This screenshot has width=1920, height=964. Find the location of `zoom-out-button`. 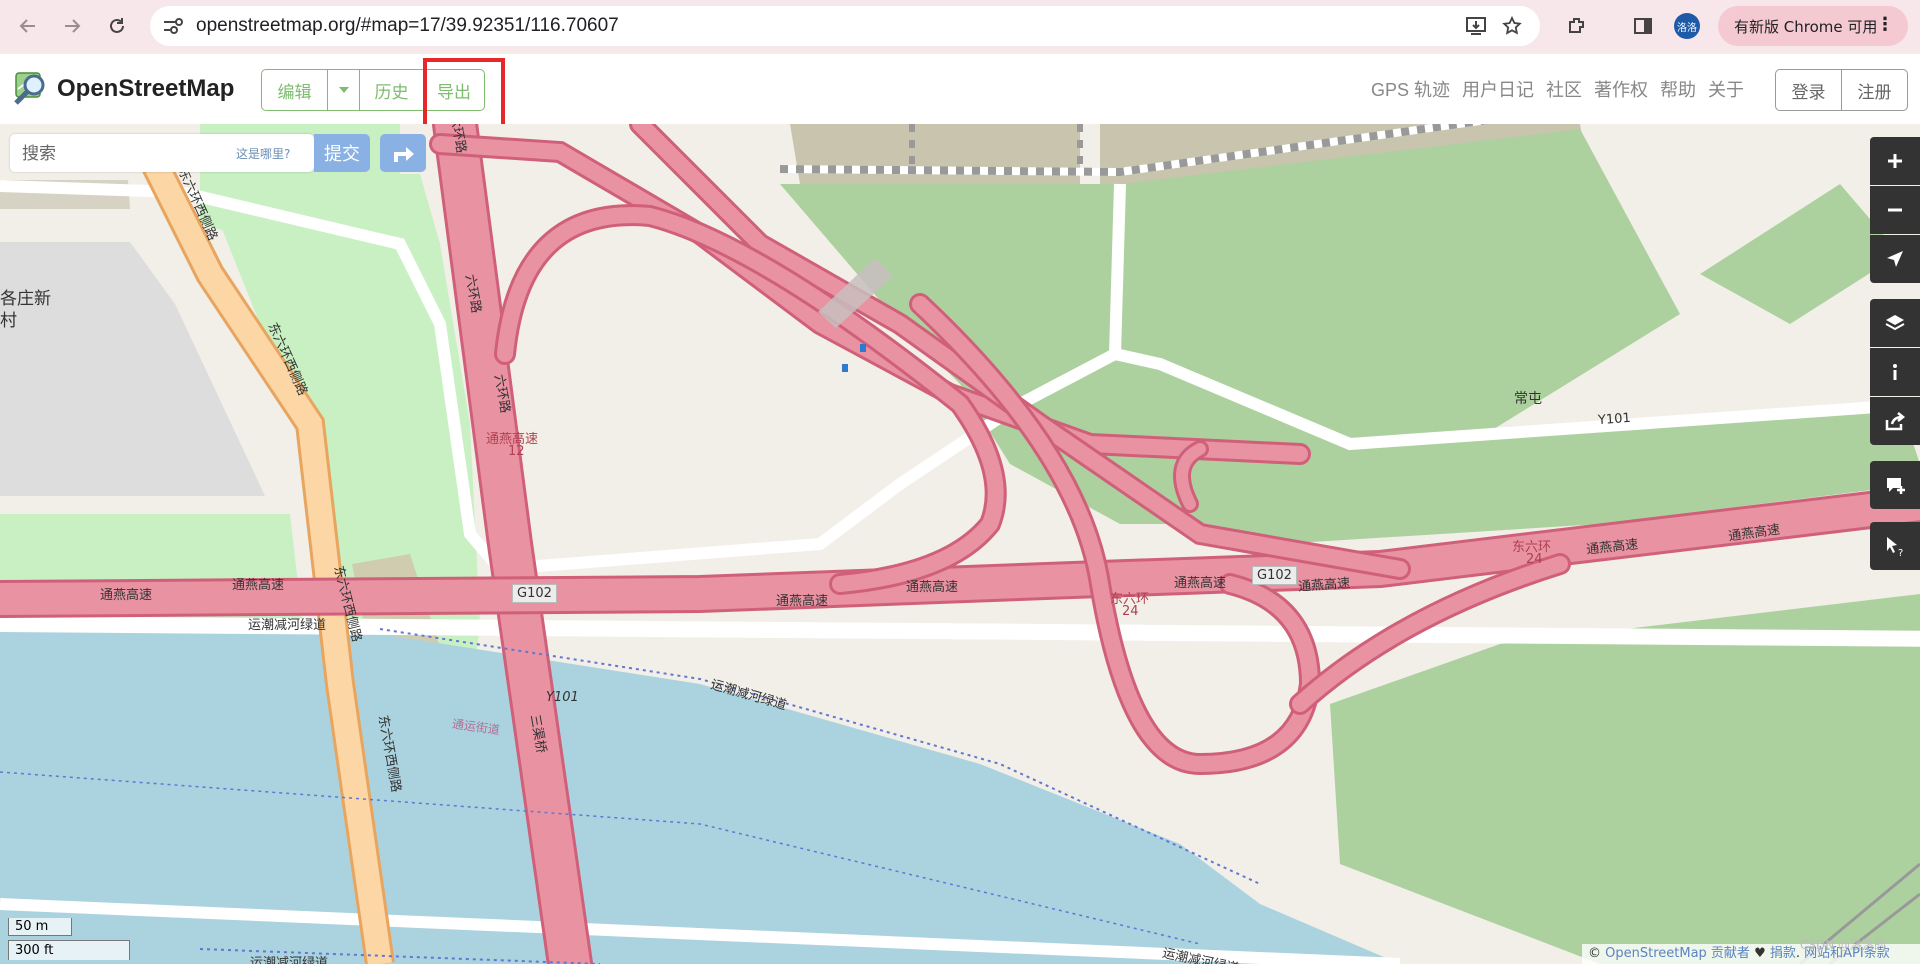

zoom-out-button is located at coordinates (1895, 210).